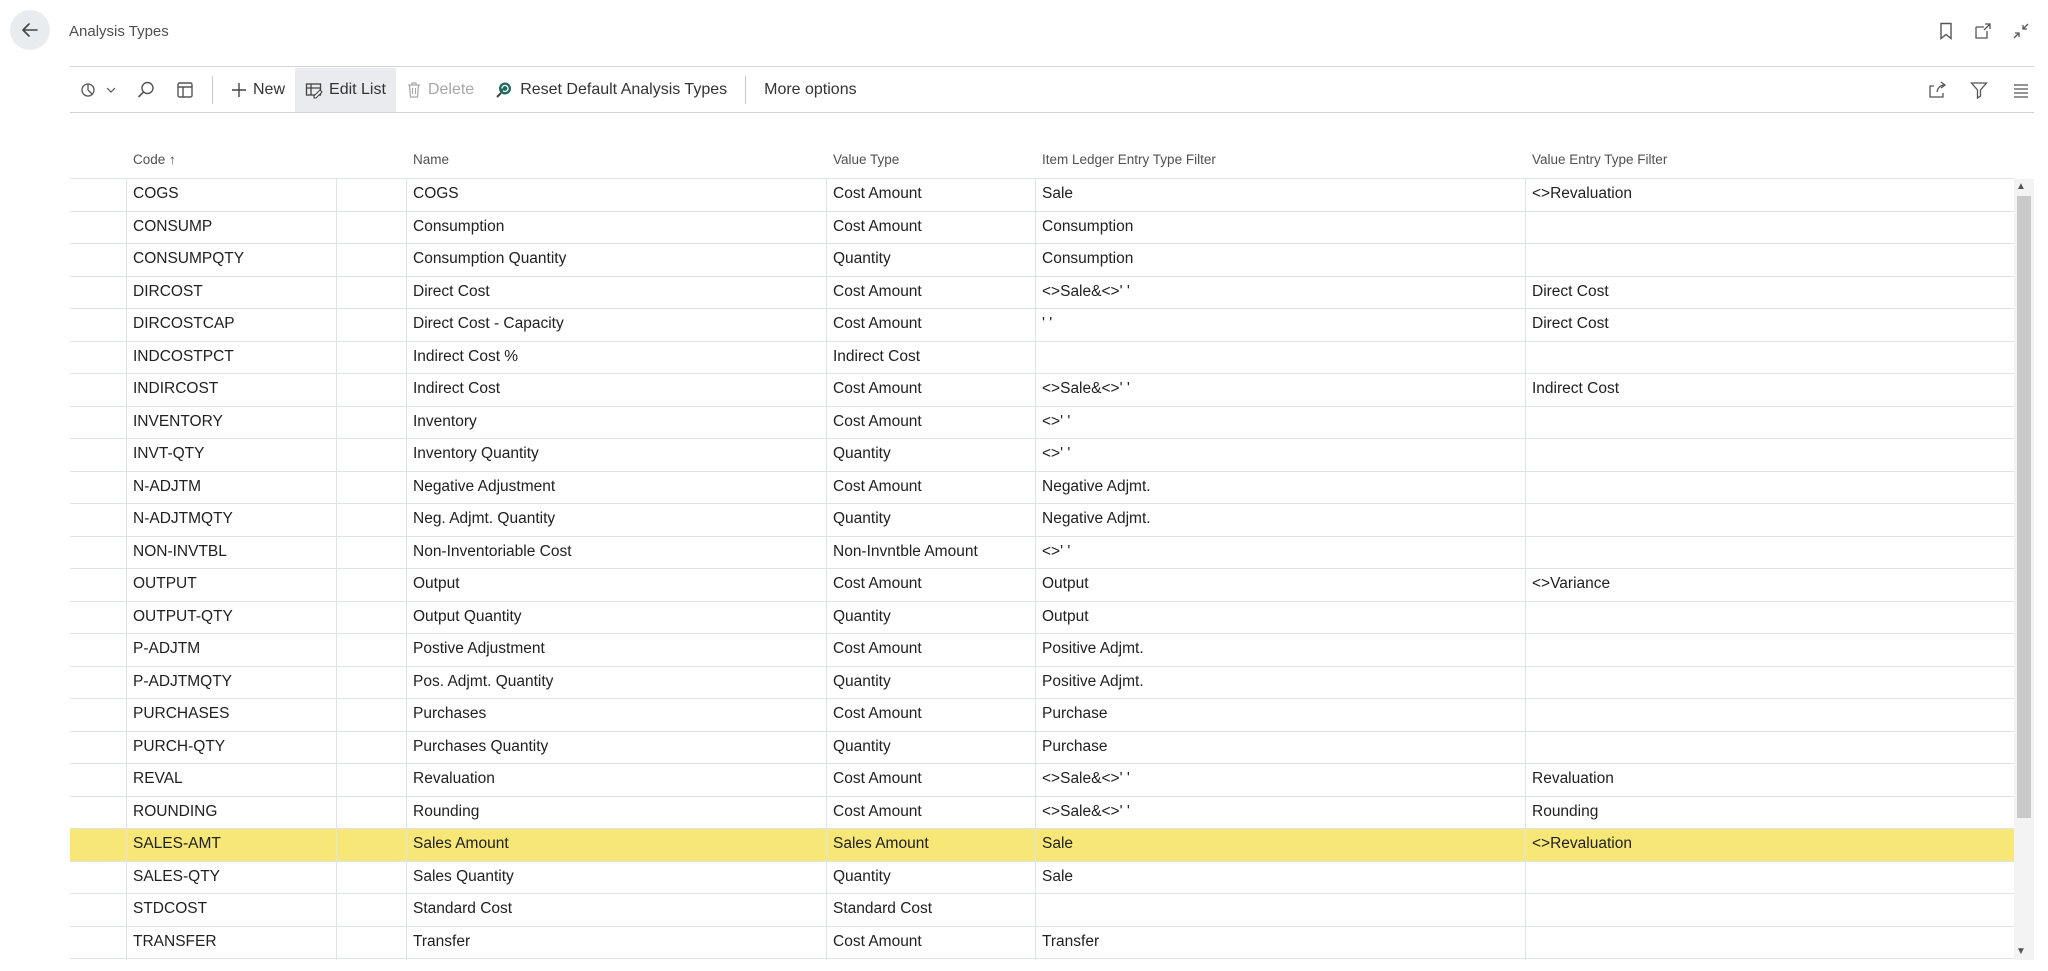  Describe the element at coordinates (2021, 186) in the screenshot. I see `scroll-up-arrow-icon: ▲` at that location.